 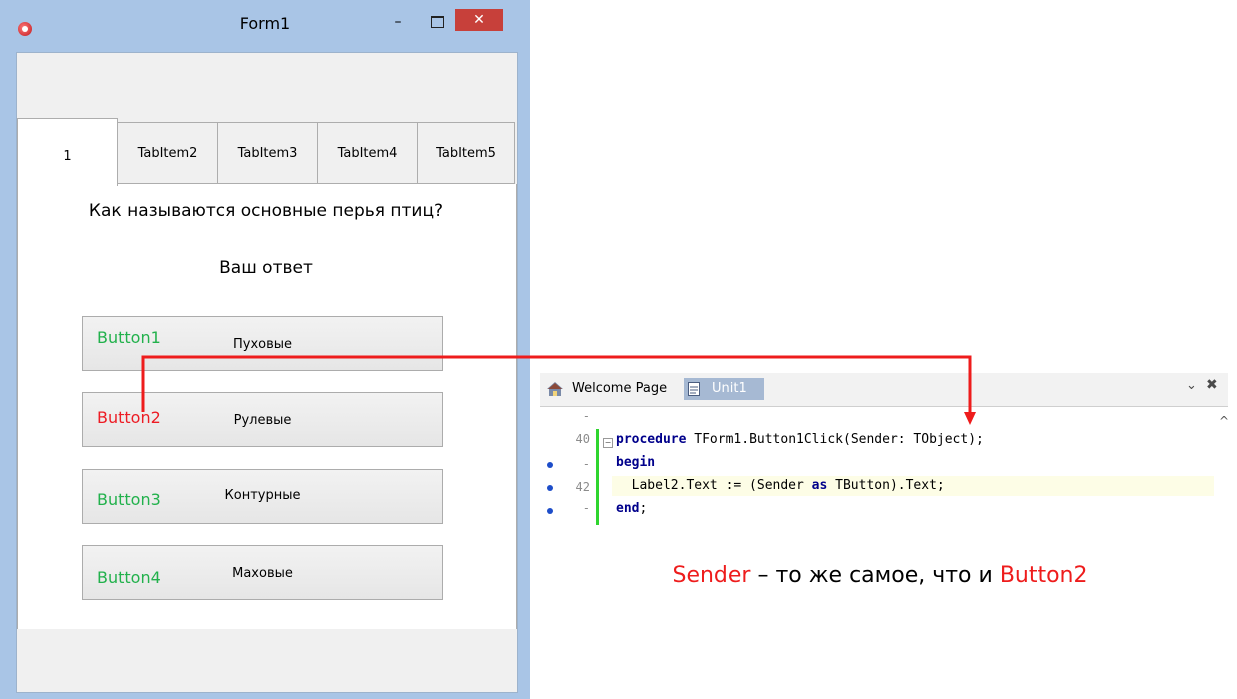 What do you see at coordinates (711, 575) in the screenshot?
I see `caption-sender: Sender` at bounding box center [711, 575].